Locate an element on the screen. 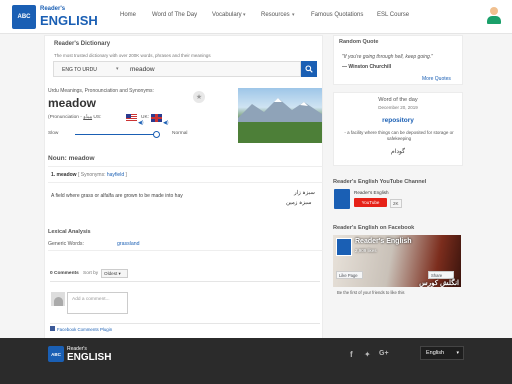 The image size is (512, 384). us-flag-icon is located at coordinates (131, 118).